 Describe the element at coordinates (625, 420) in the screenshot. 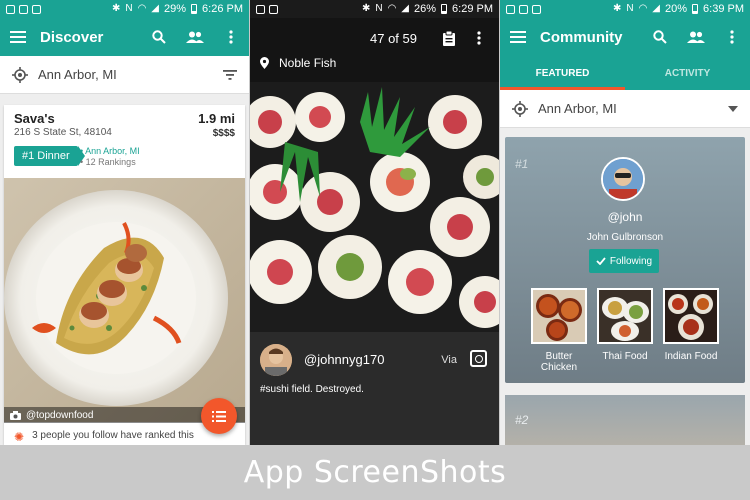

I see `featured-user-card: #2` at that location.